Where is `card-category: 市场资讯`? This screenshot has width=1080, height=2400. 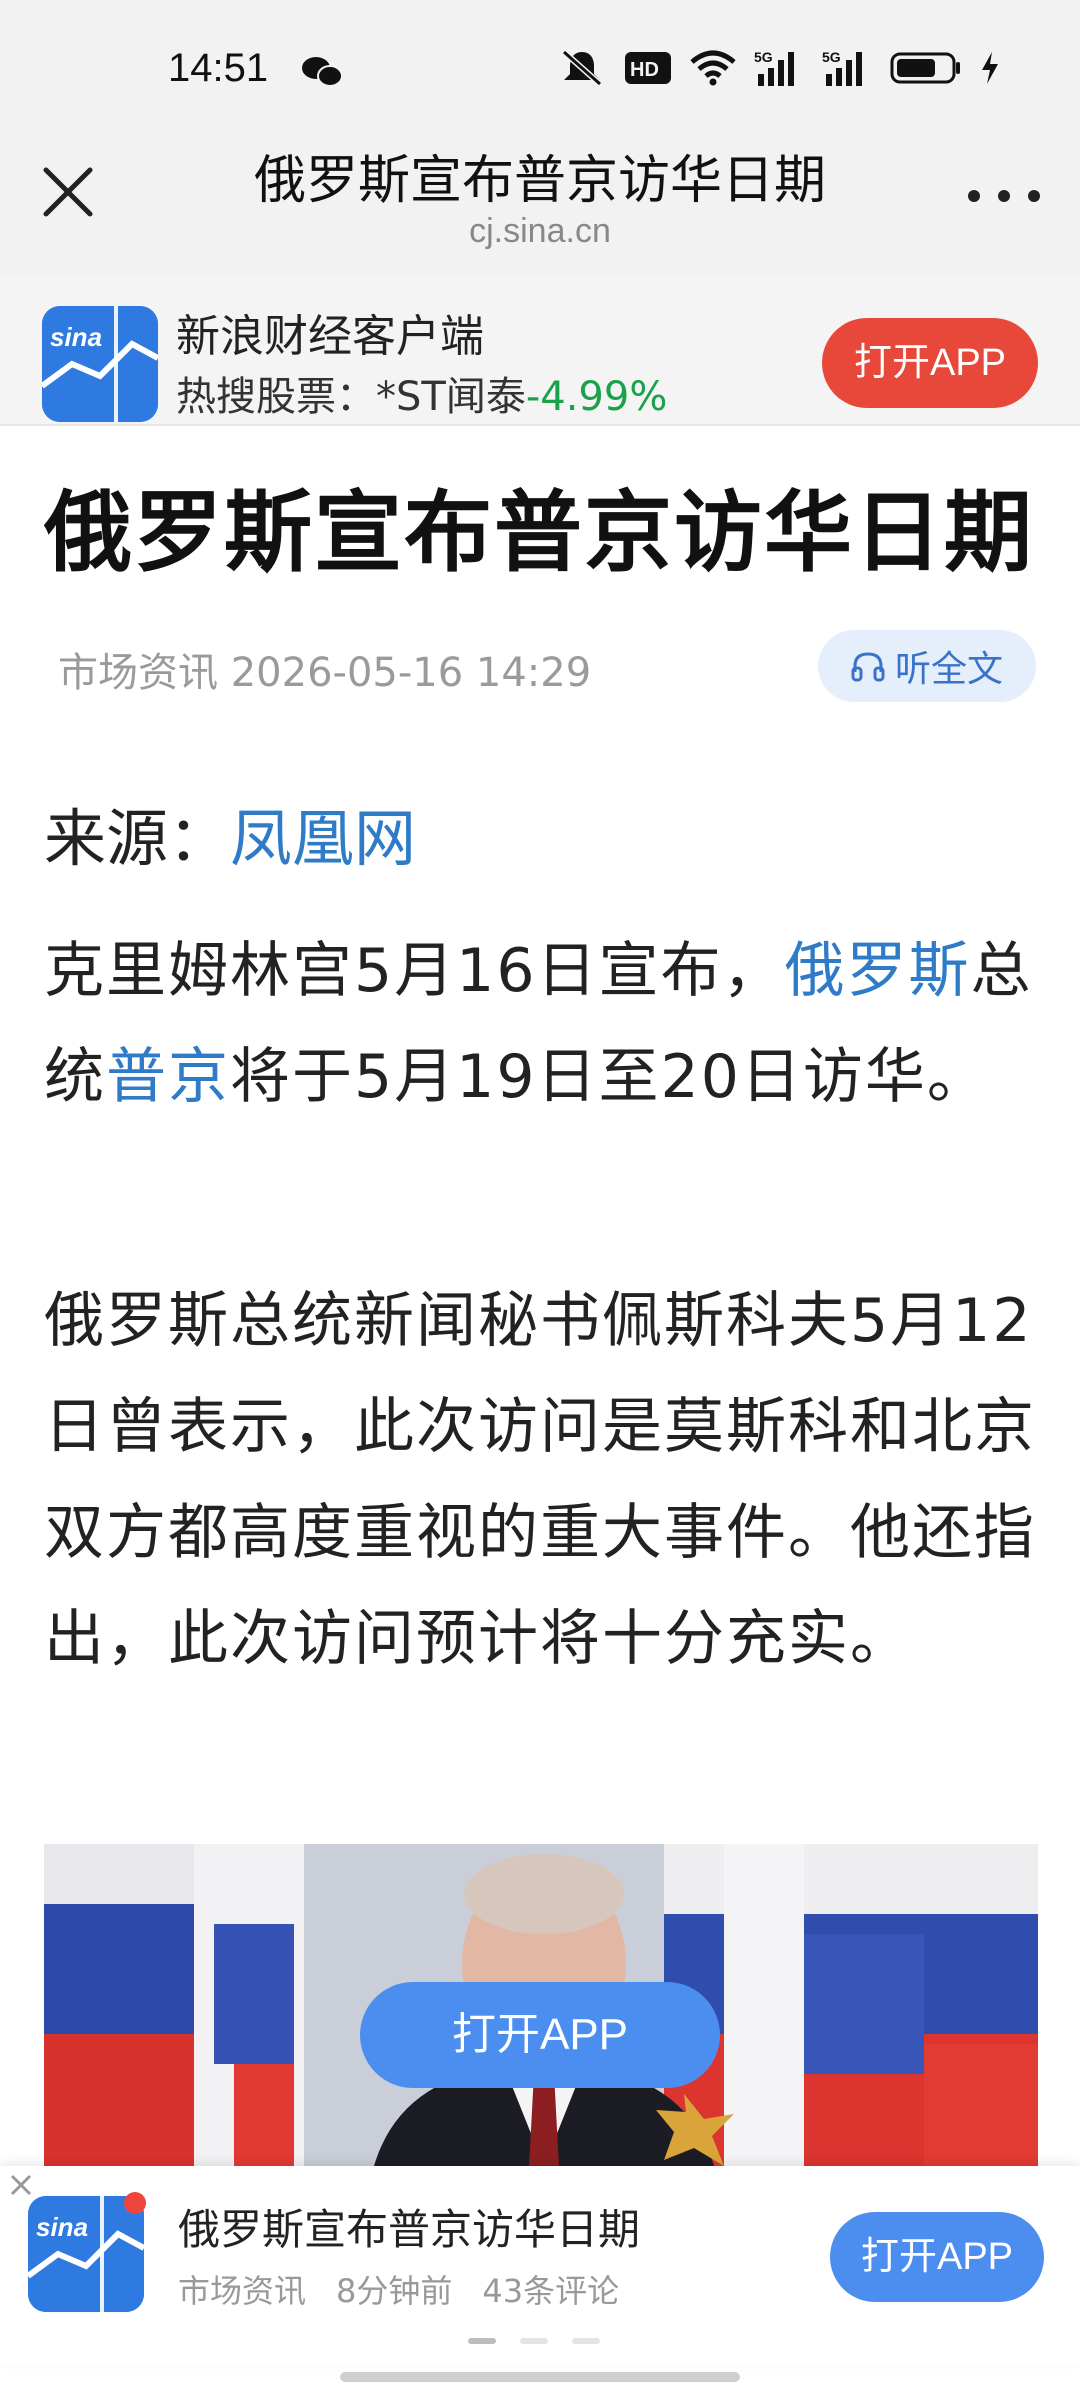 card-category: 市场资讯 is located at coordinates (242, 2291).